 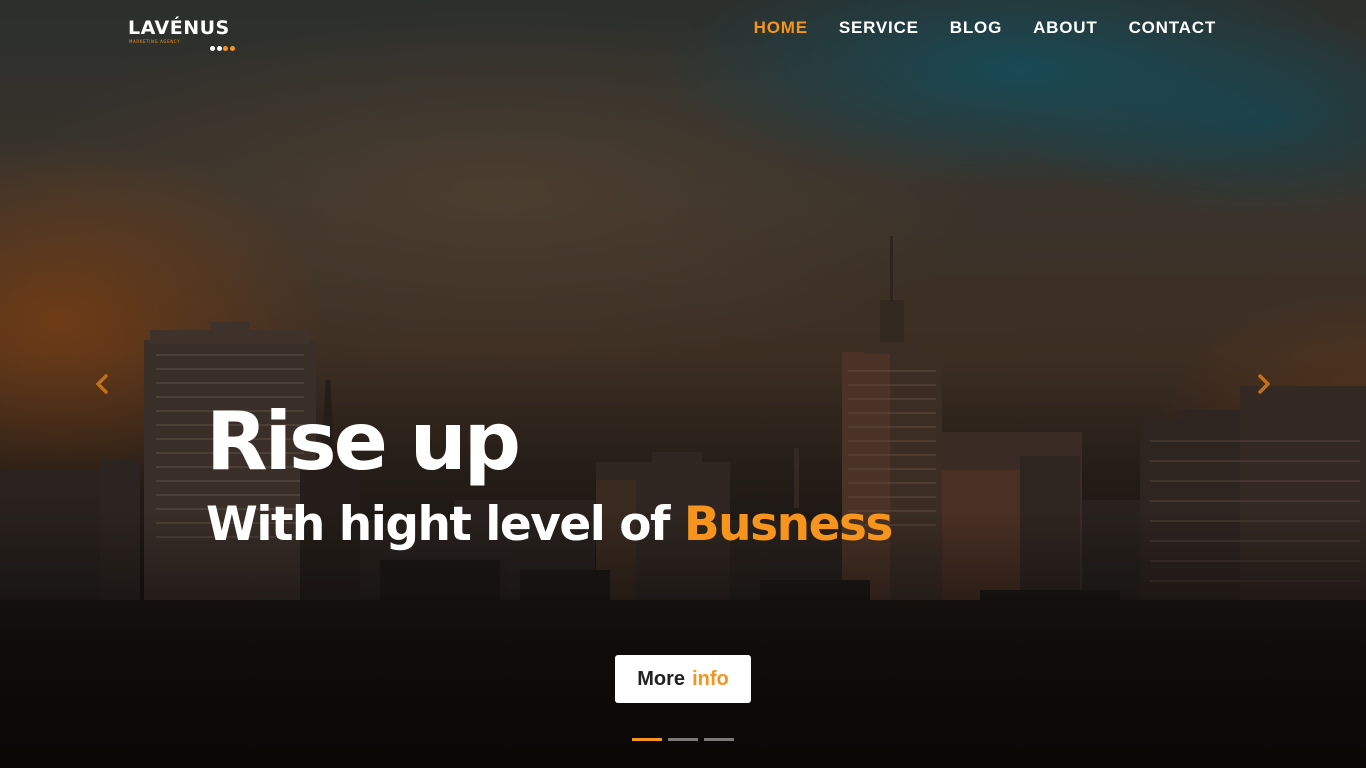 I want to click on chevron-right-icon, so click(x=1264, y=384).